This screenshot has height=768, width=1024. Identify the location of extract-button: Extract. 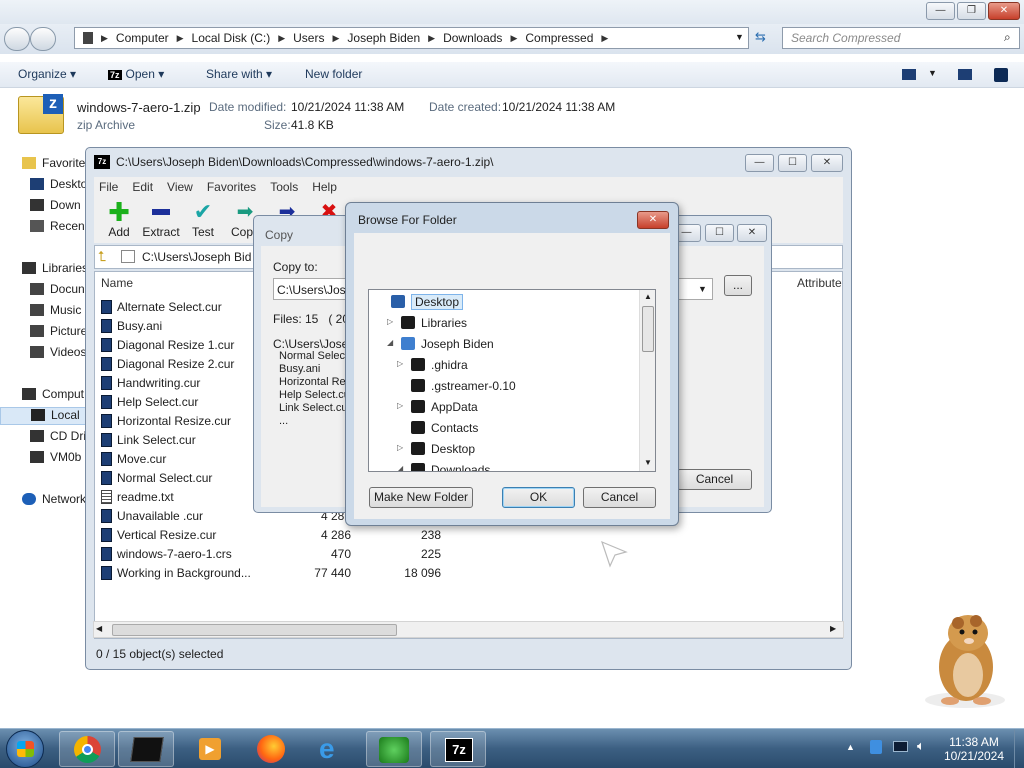
(161, 220).